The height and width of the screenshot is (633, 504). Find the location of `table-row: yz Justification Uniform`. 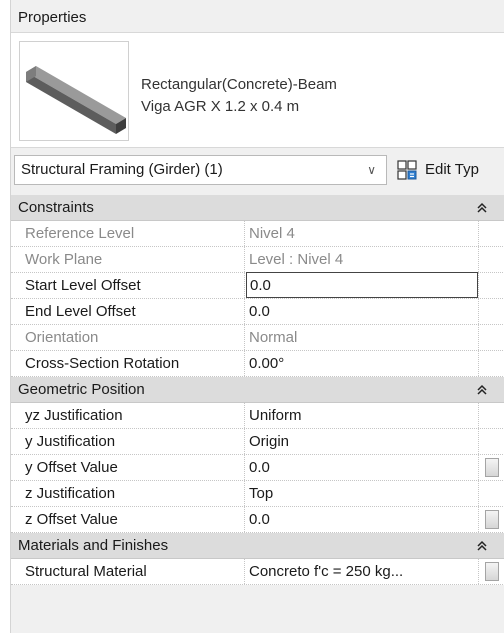

table-row: yz Justification Uniform is located at coordinates (257, 416).